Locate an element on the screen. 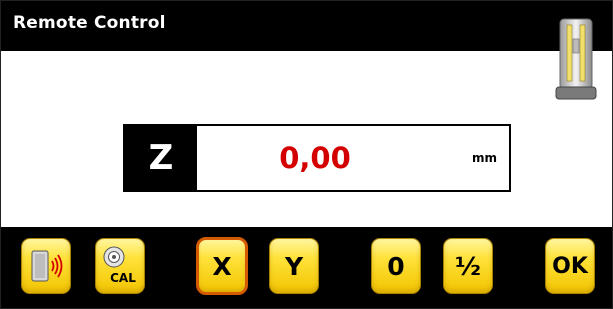 This screenshot has width=613, height=309. remote-transmit-button is located at coordinates (46, 266).